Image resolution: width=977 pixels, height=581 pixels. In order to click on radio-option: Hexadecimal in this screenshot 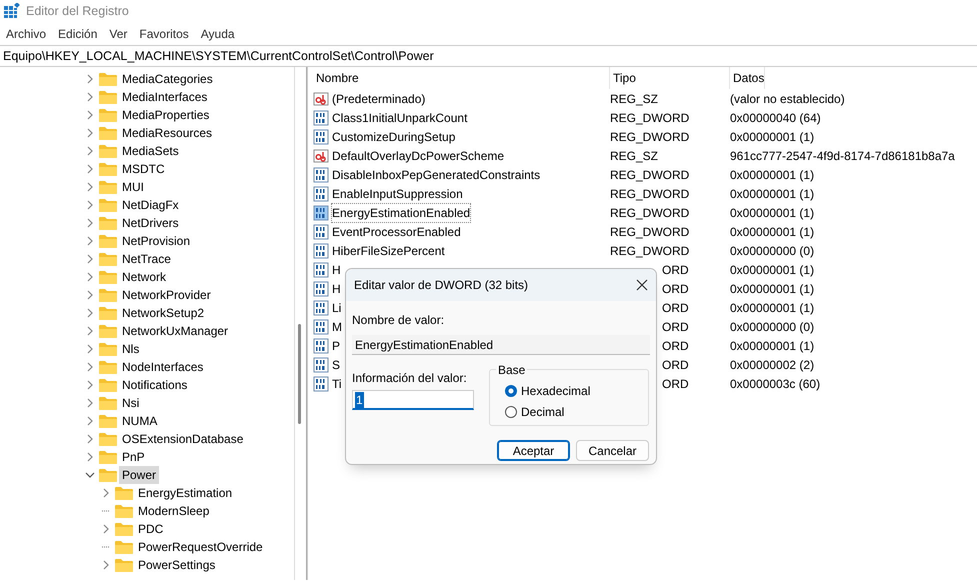, I will do `click(547, 390)`.